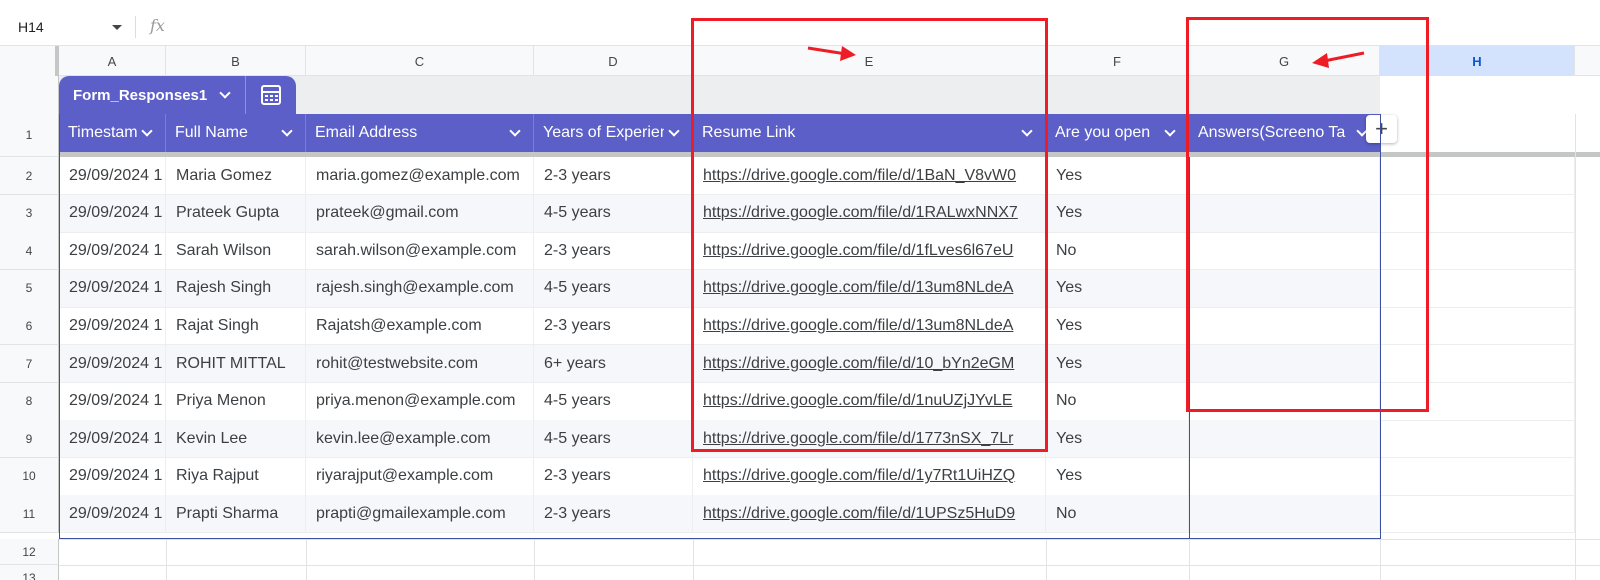  I want to click on row-header-blank, so click(29, 95).